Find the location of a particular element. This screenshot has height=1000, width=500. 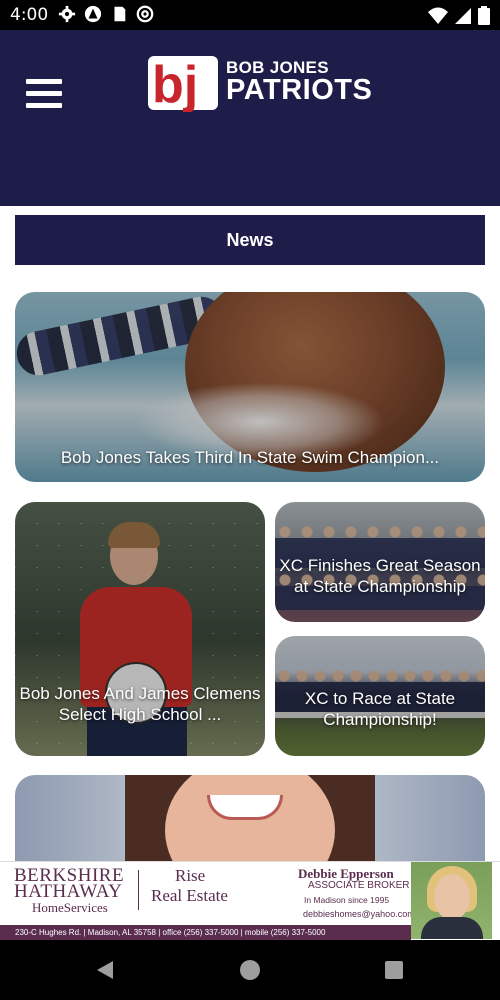

ad-agency-line2: Real Estate is located at coordinates (189, 895).